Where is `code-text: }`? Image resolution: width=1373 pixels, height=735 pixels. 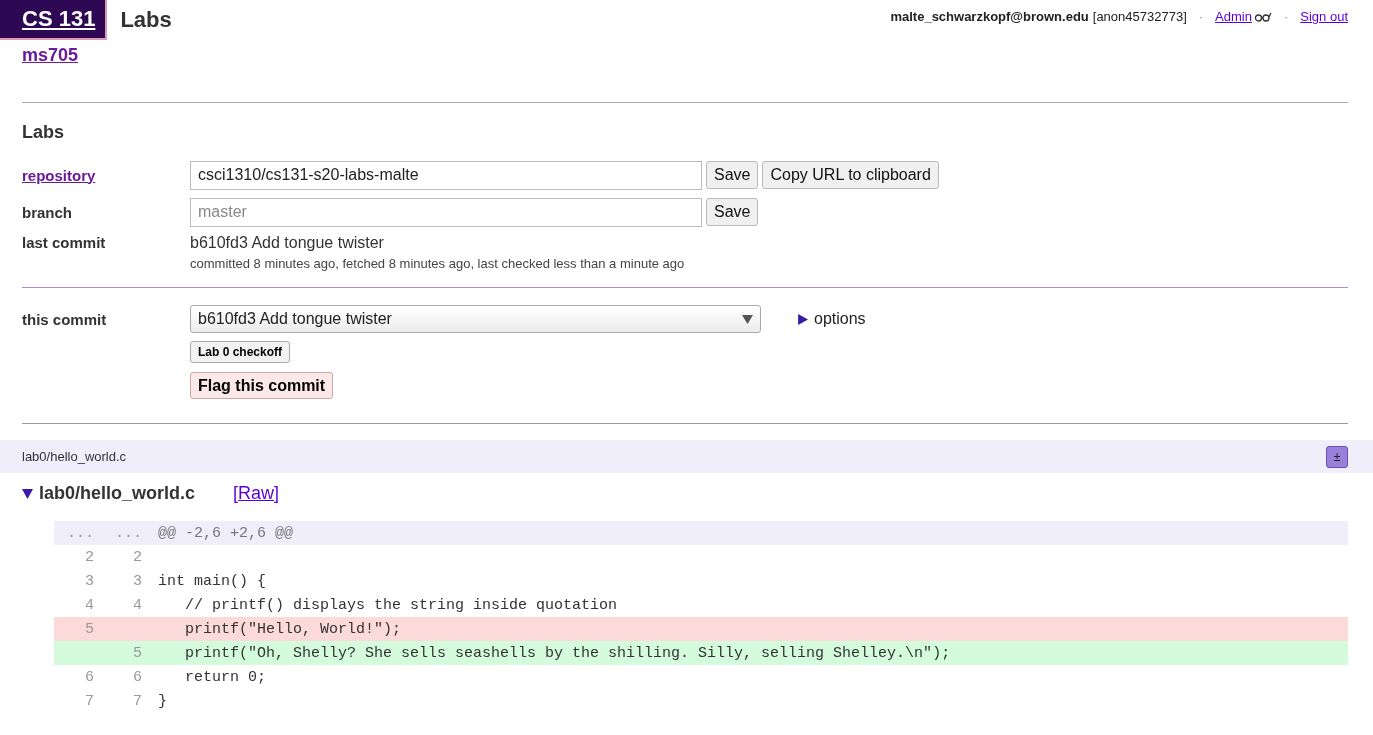 code-text: } is located at coordinates (162, 701).